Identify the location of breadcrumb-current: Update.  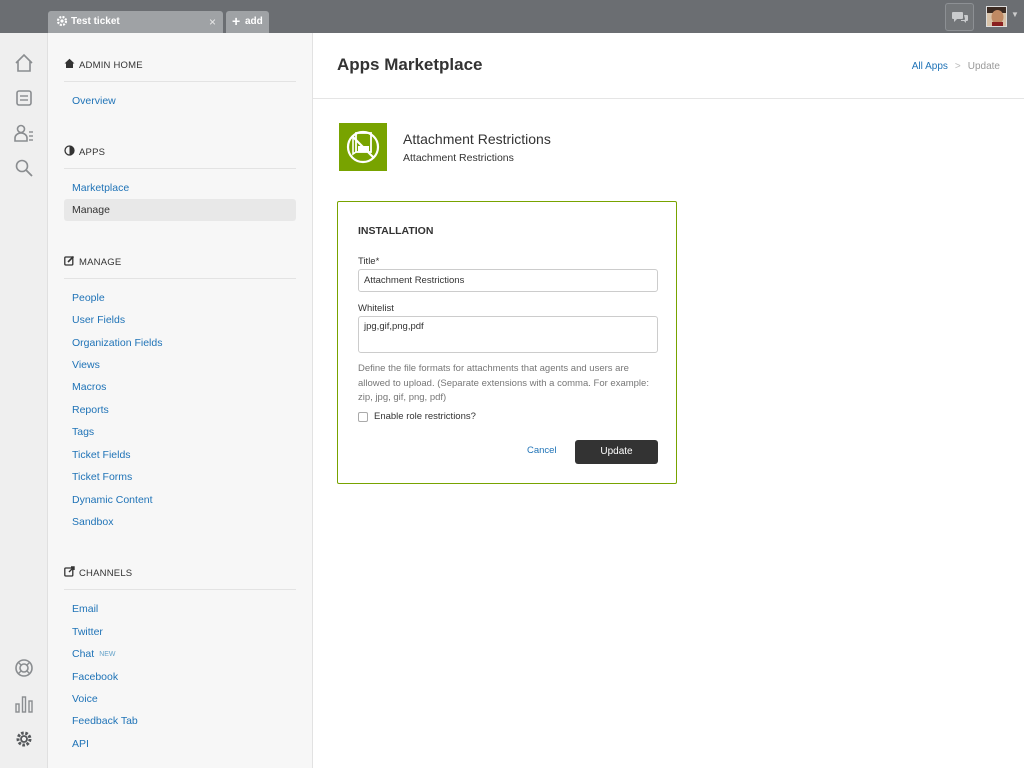
(983, 66).